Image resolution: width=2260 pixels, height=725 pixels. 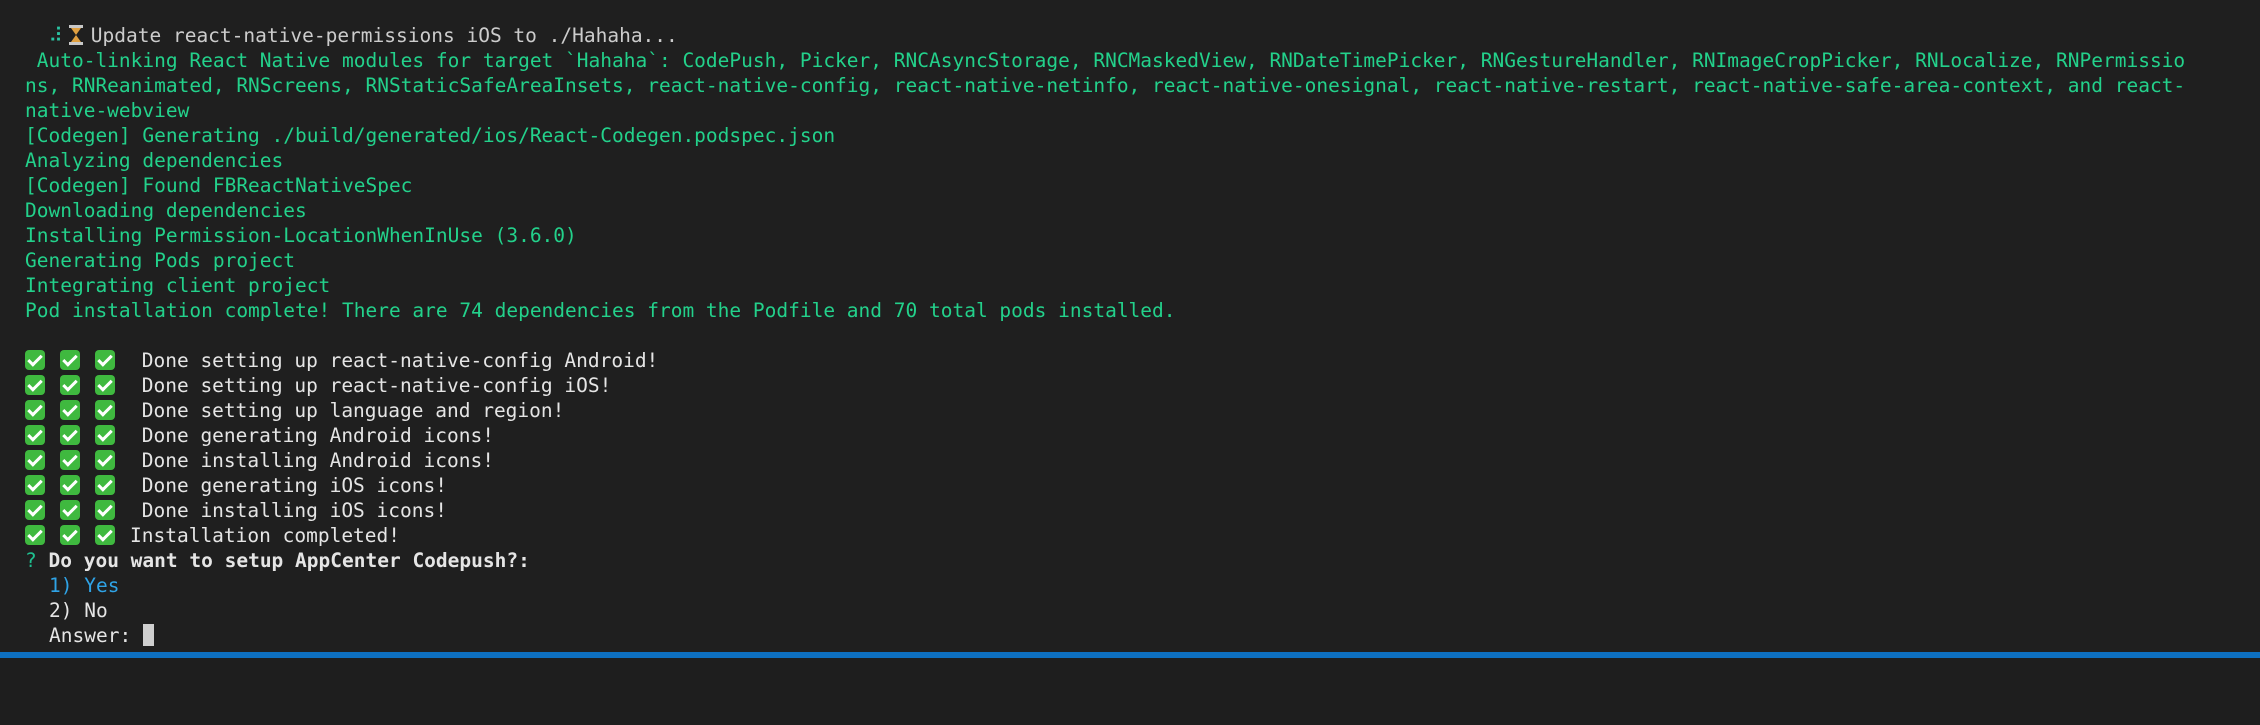 I want to click on done-step-text: Done installing Android icons!, so click(x=312, y=460).